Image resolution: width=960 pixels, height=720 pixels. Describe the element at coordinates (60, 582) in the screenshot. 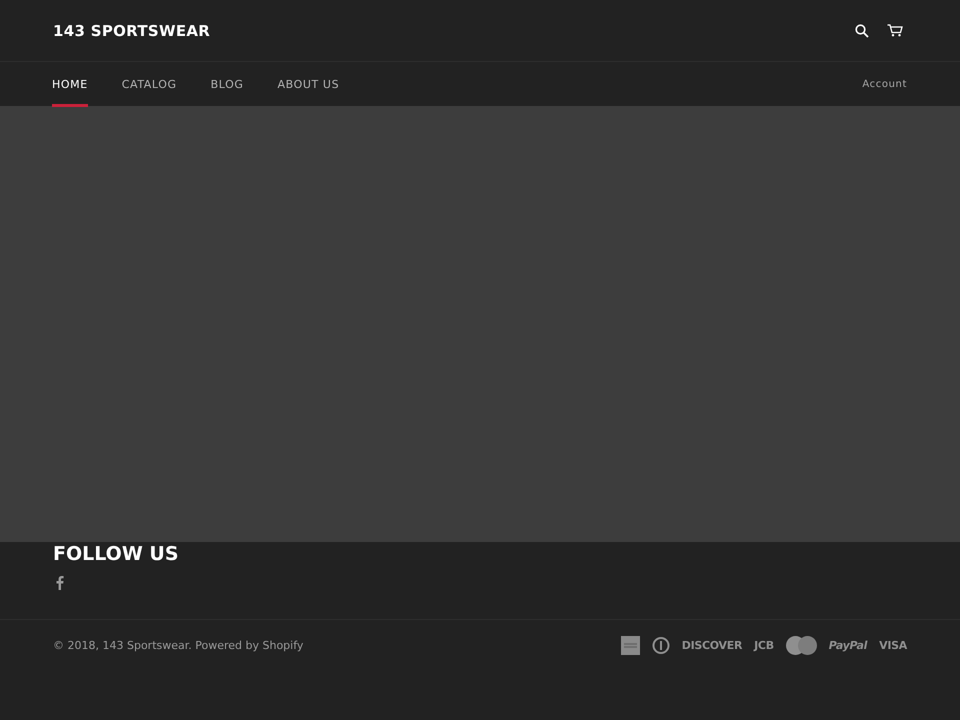

I see `facebook-icon` at that location.